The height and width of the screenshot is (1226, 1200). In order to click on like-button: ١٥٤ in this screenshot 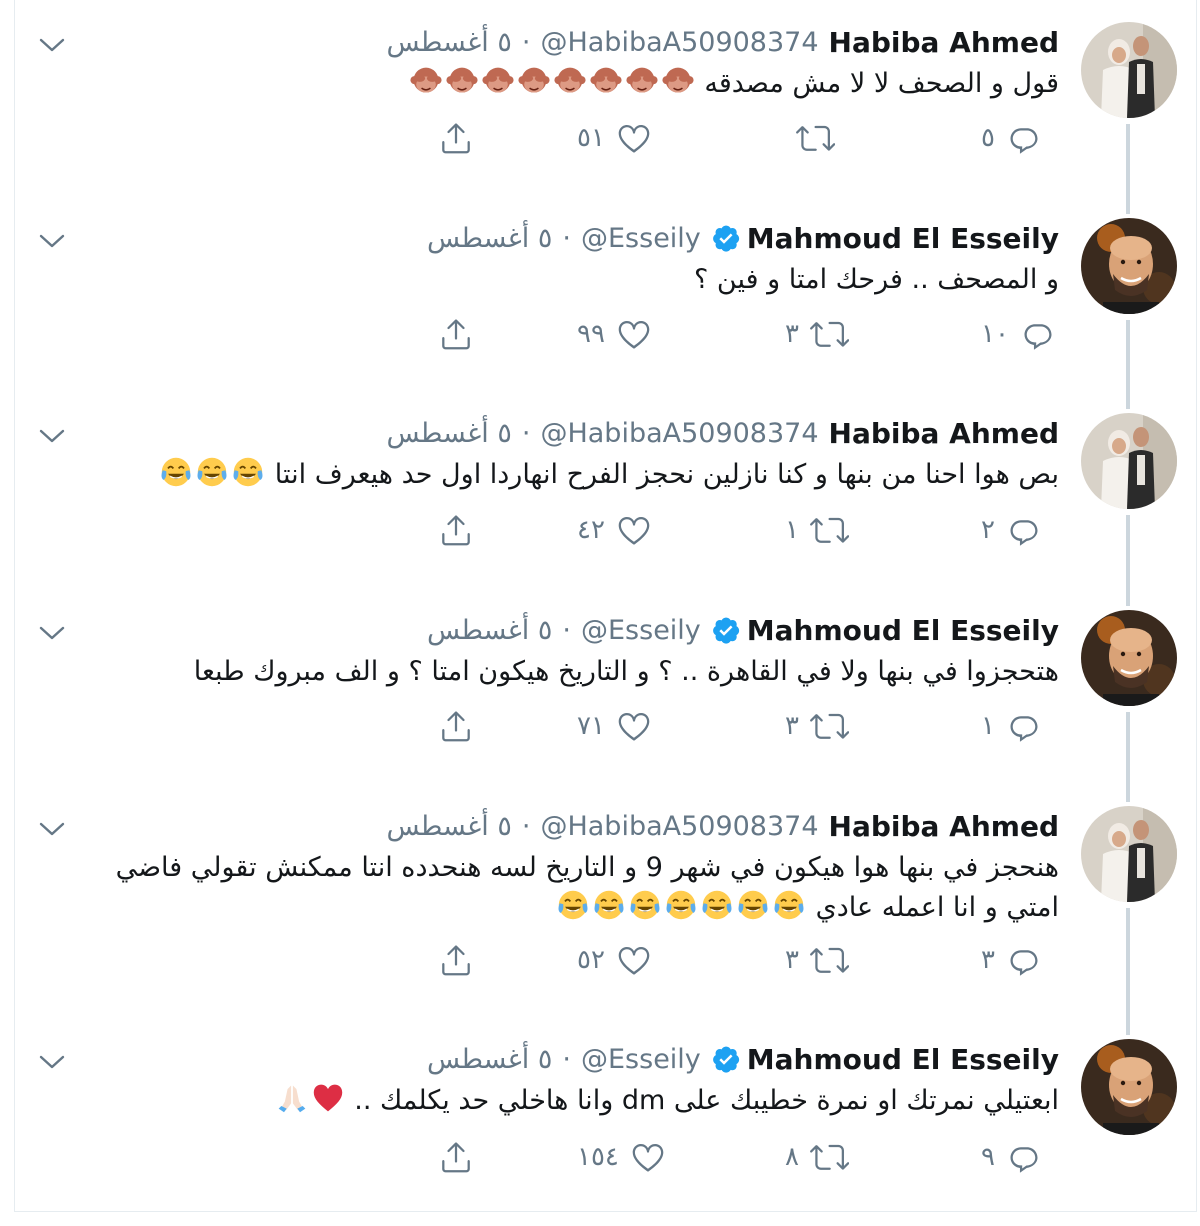, I will do `click(622, 1157)`.